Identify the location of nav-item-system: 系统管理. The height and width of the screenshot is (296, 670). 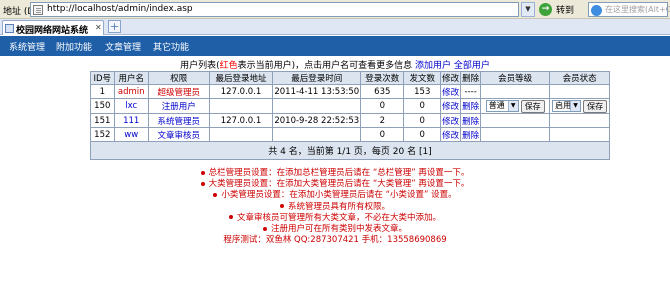
(27, 46).